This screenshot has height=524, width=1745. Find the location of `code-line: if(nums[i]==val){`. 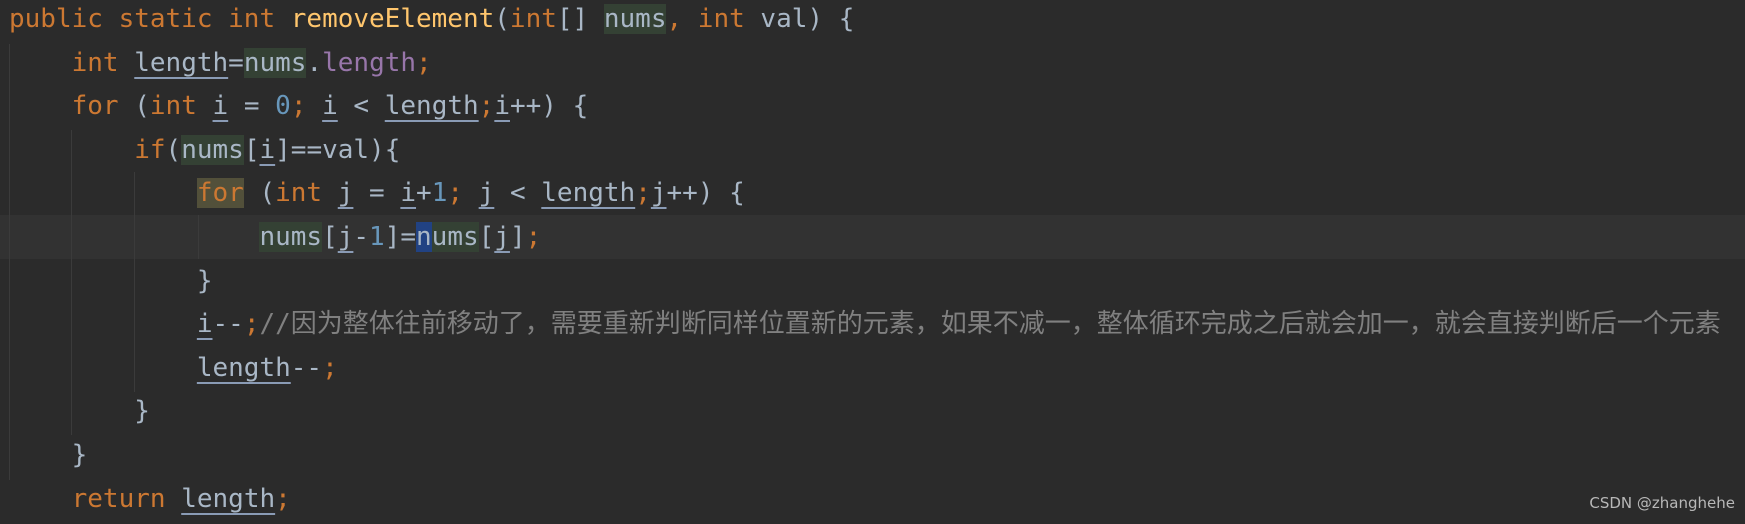

code-line: if(nums[i]==val){ is located at coordinates (204, 150).